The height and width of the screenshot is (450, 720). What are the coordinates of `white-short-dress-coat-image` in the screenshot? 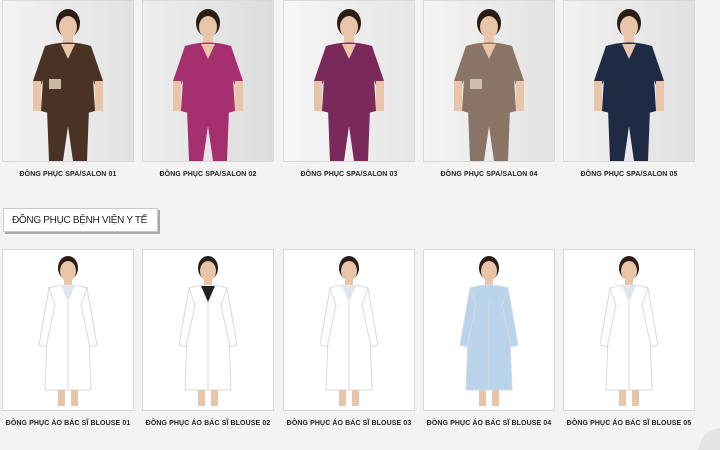 It's located at (629, 330).